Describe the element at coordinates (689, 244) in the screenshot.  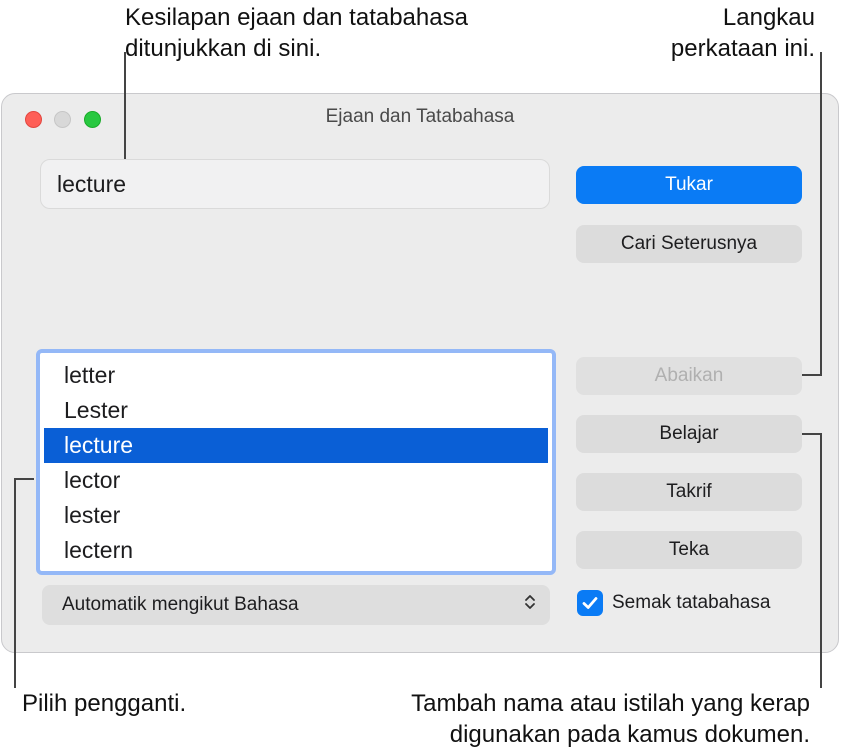
I see `find-next-button: Cari Seterusnya` at that location.